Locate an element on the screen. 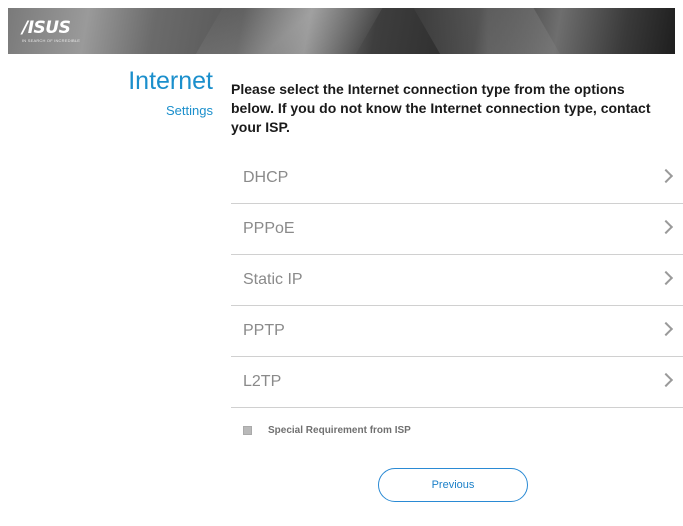 The image size is (683, 526). special-requirement-toggle: Special Requirement from ISP is located at coordinates (327, 430).